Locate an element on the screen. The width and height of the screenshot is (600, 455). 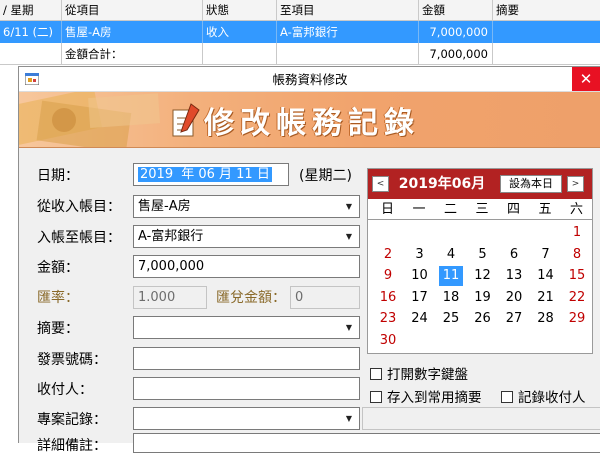
calendar-day: 15 is located at coordinates (577, 276).